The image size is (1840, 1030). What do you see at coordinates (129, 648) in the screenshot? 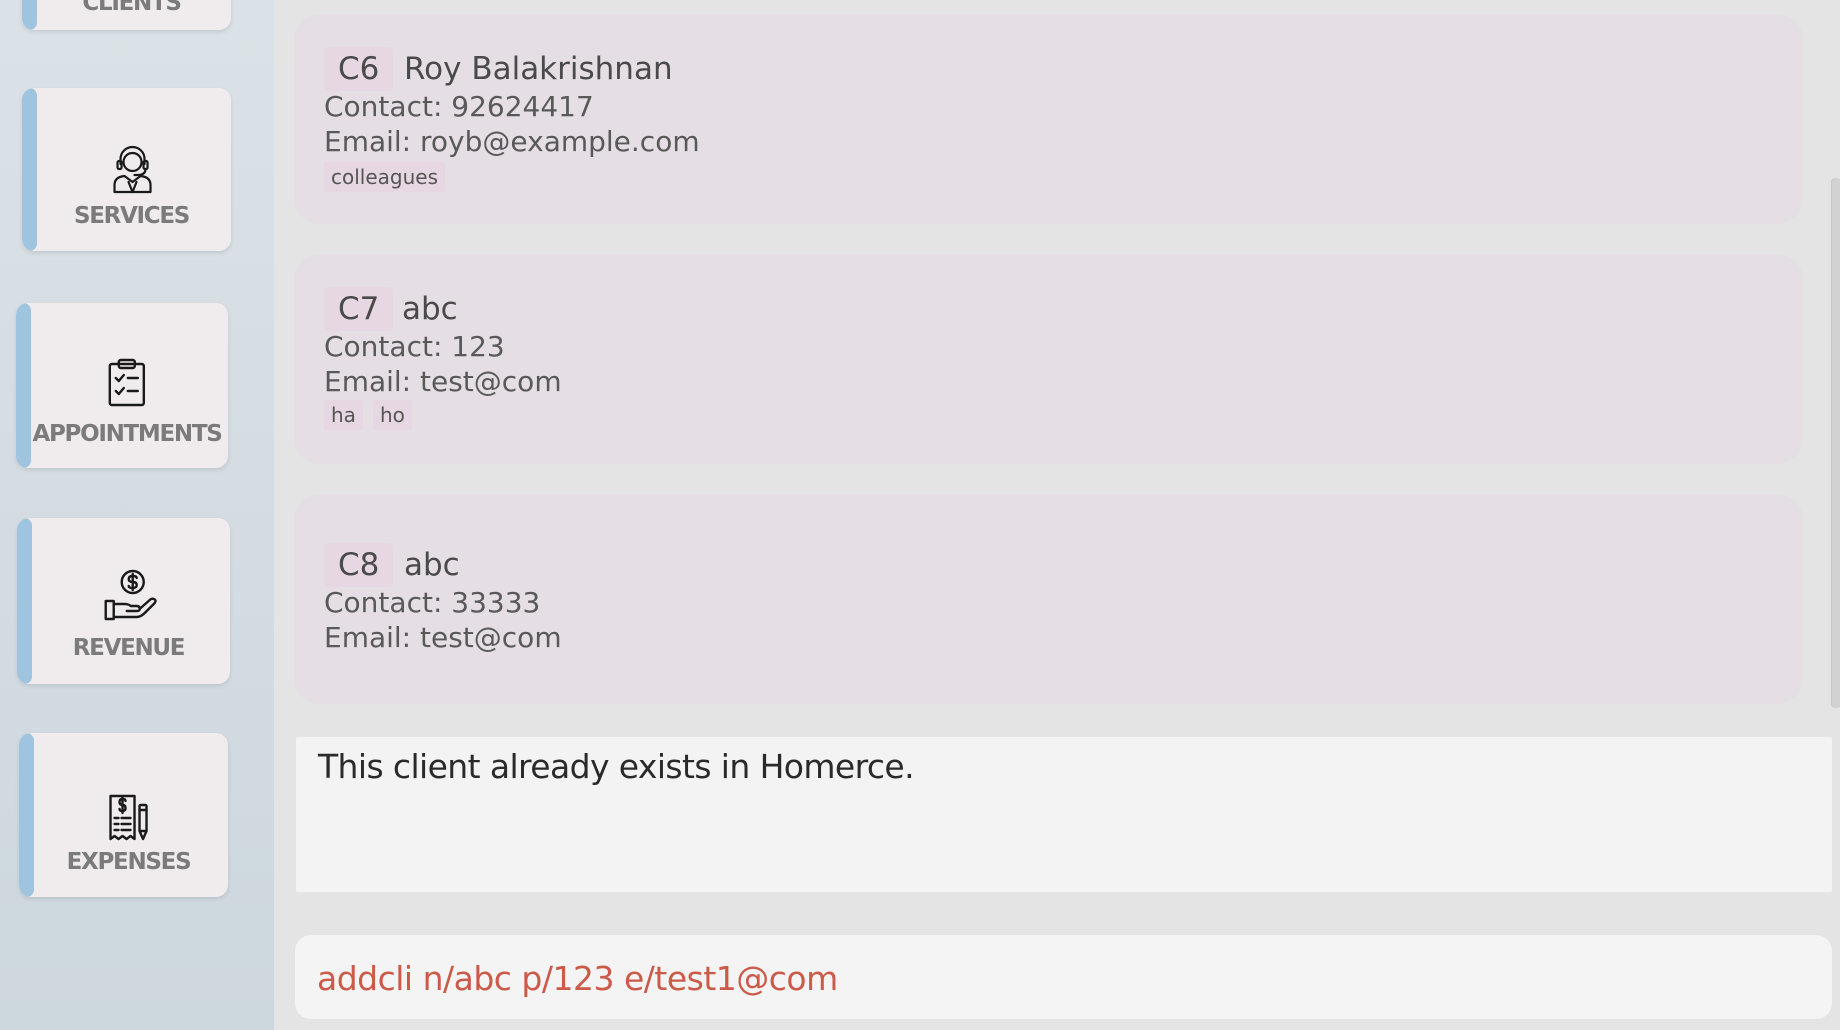
I see `sidebar-item-label: REVENUE` at bounding box center [129, 648].